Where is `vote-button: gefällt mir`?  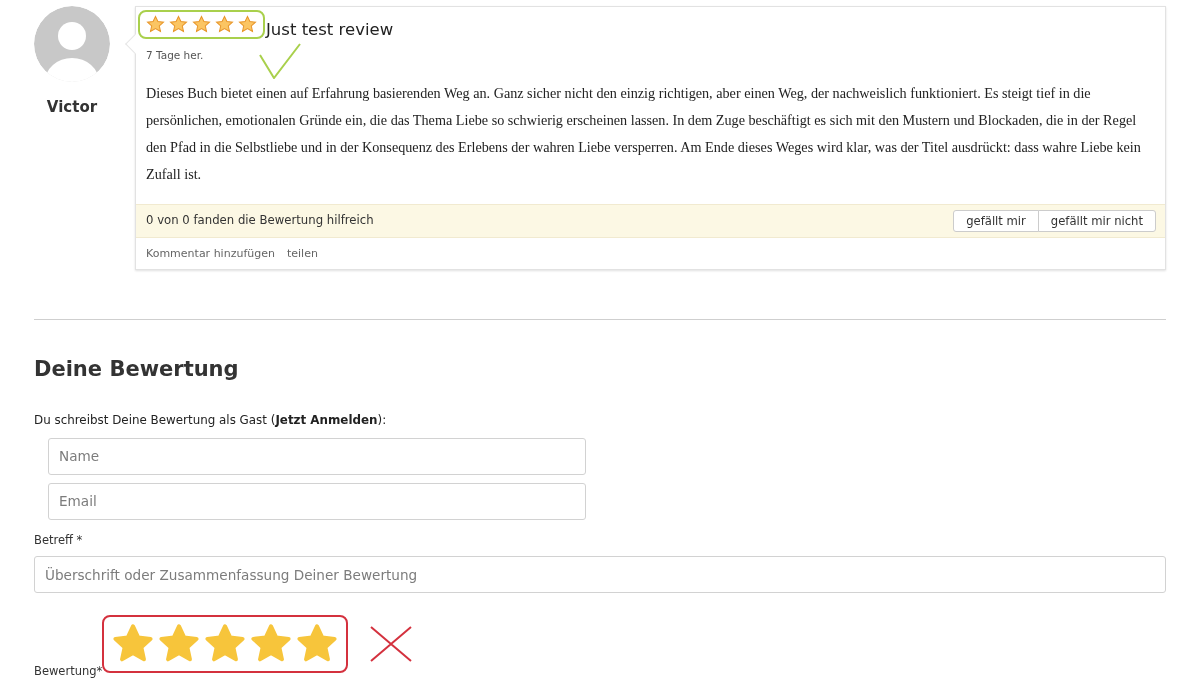 vote-button: gefällt mir is located at coordinates (996, 220).